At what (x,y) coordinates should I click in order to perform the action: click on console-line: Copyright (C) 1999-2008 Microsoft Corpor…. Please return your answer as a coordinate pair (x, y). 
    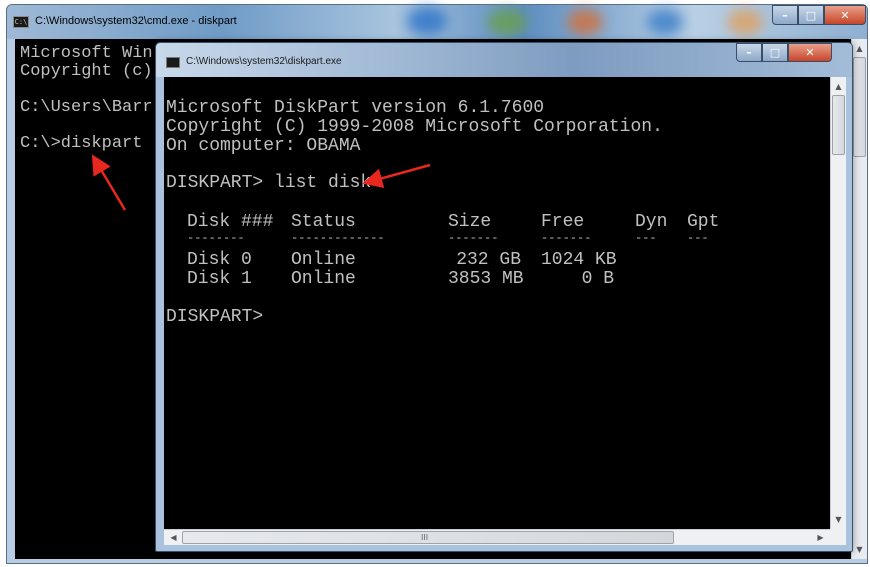
    Looking at the image, I should click on (414, 127).